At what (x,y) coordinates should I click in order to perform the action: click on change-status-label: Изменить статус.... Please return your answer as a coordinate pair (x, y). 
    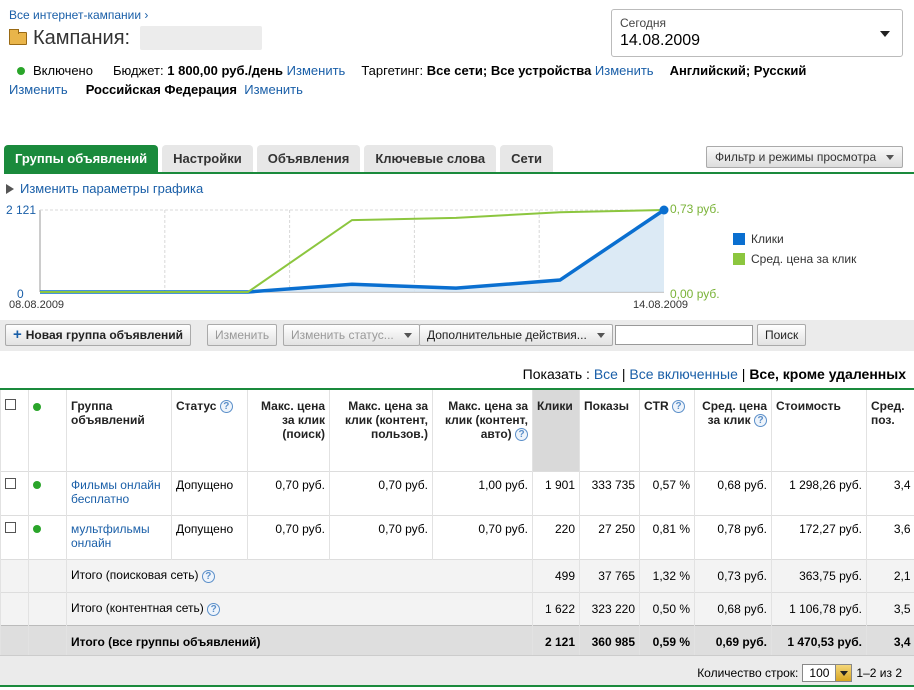
    Looking at the image, I should click on (342, 335).